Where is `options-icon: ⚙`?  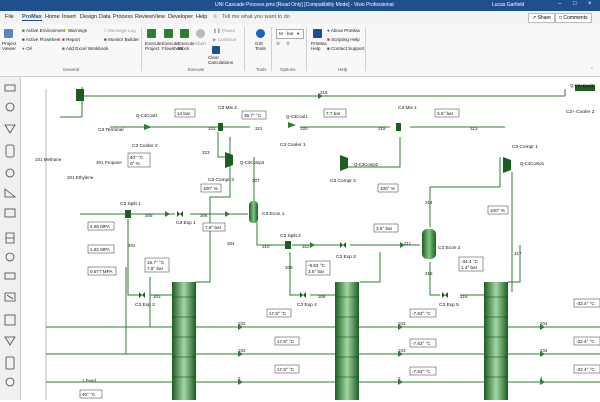 options-icon: ⚙ is located at coordinates (288, 44).